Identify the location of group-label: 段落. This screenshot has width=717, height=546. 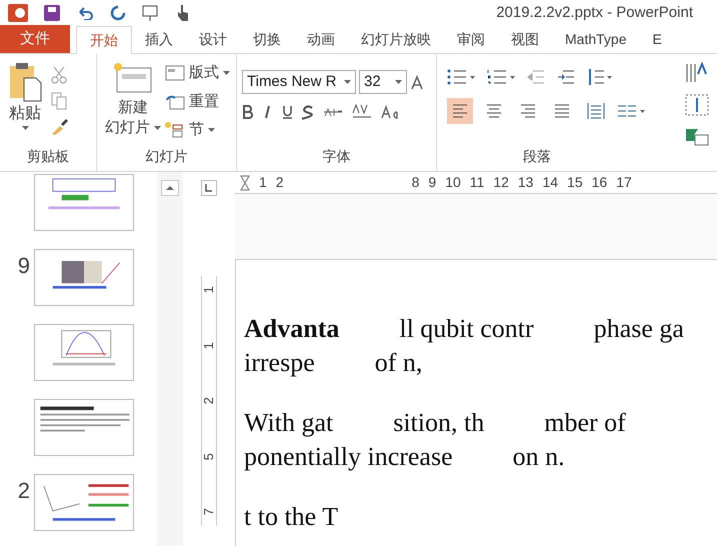
(537, 156).